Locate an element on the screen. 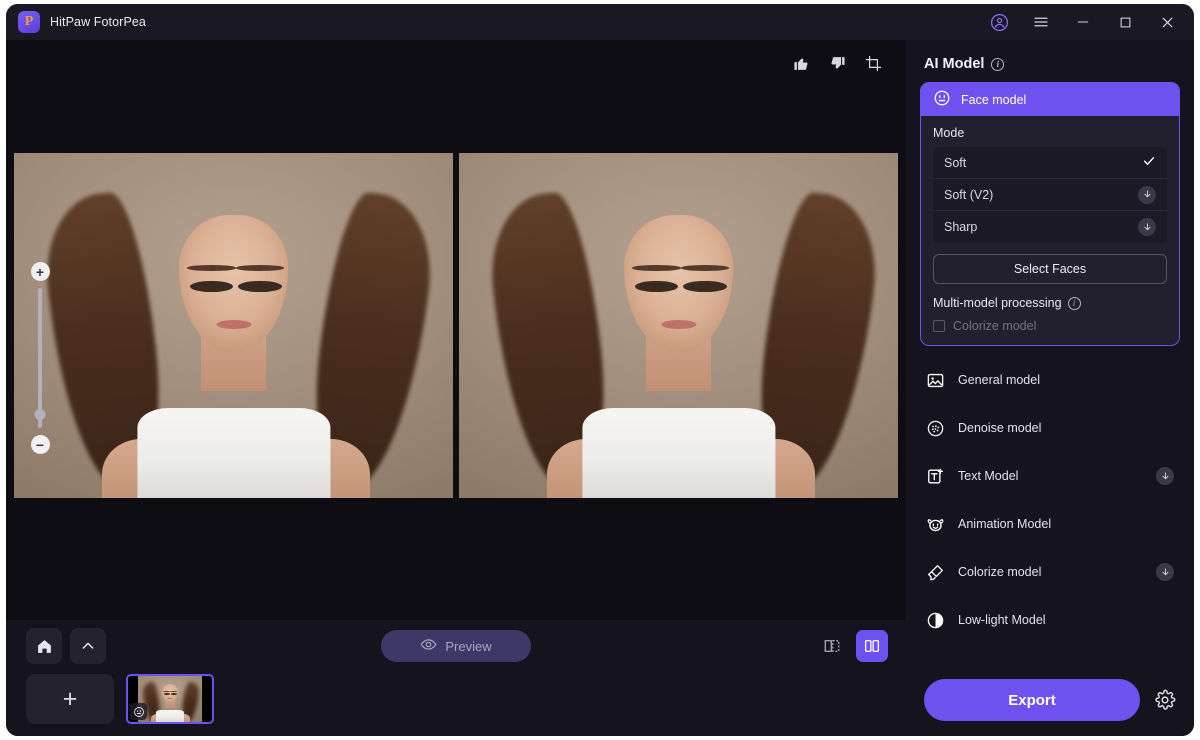  panel-footer: Export is located at coordinates (1050, 700).